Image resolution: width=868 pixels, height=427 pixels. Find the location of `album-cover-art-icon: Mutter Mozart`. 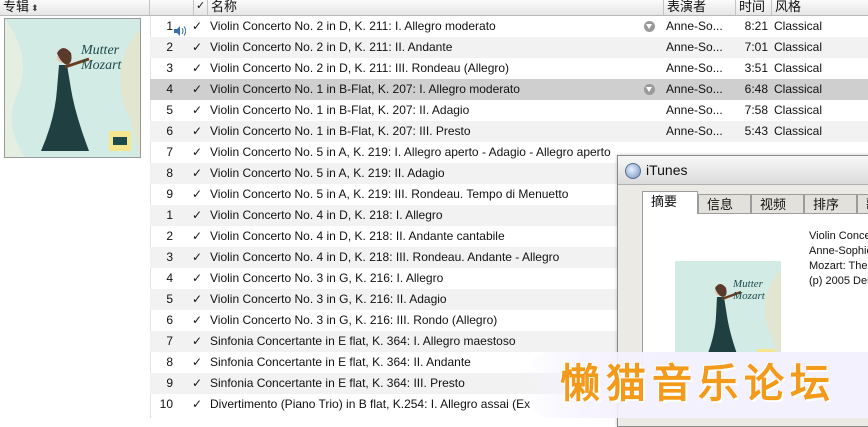

album-cover-art-icon: Mutter Mozart is located at coordinates (72, 88).